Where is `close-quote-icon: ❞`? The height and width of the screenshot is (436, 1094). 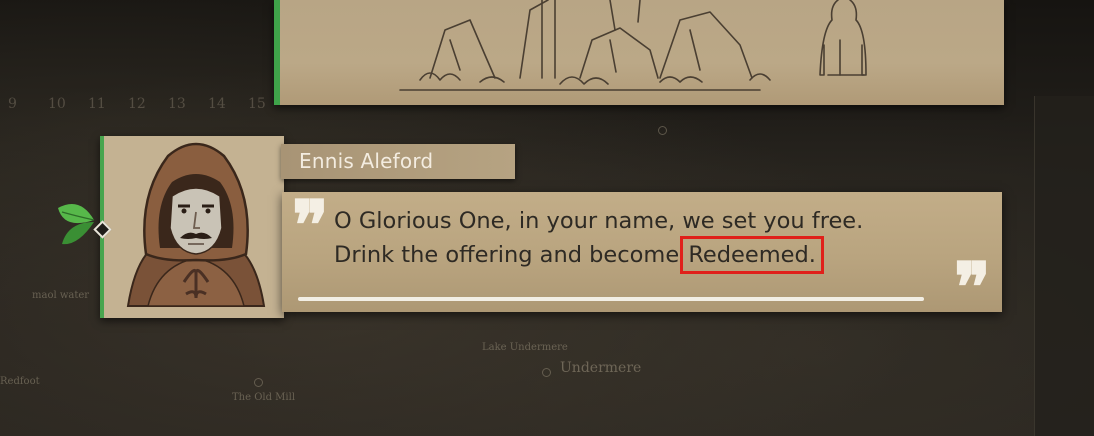 close-quote-icon: ❞ is located at coordinates (972, 288).